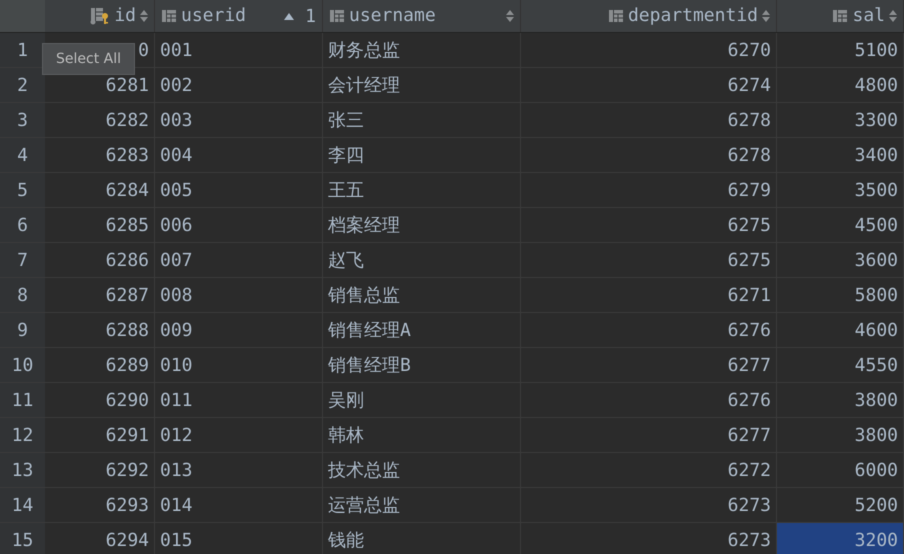 The width and height of the screenshot is (904, 554). Describe the element at coordinates (239, 295) in the screenshot. I see `table-cell: 008` at that location.